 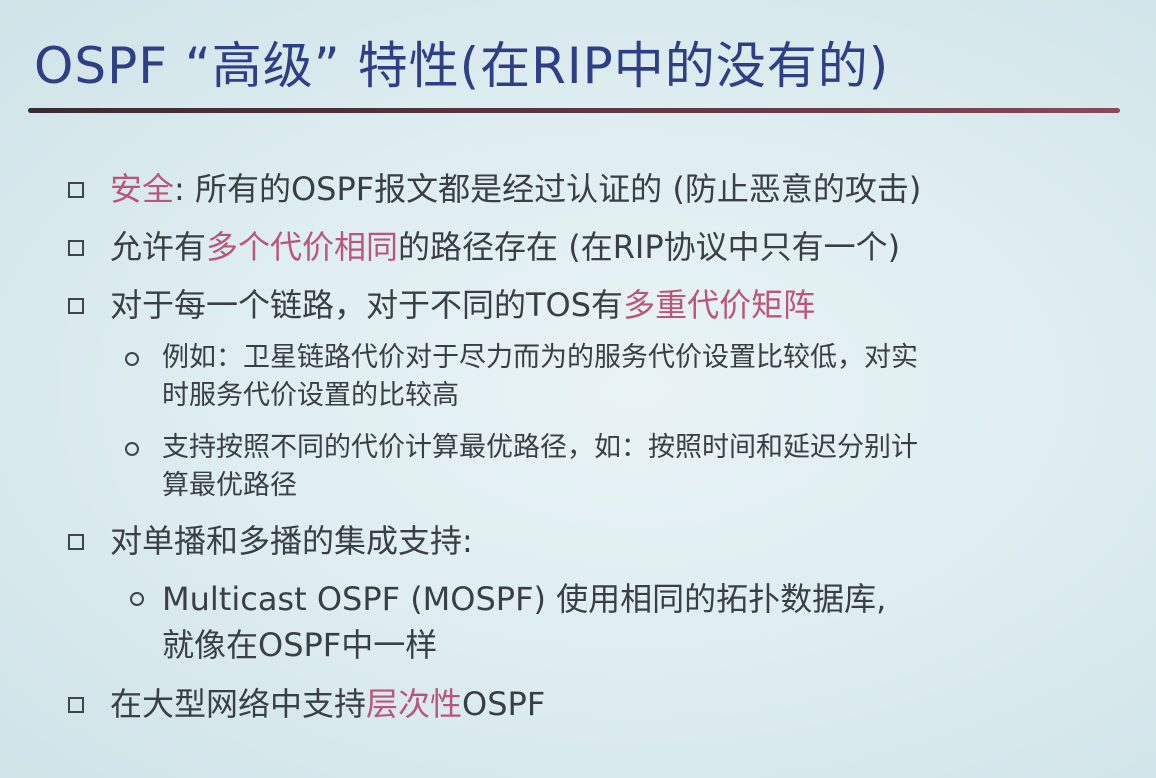 I want to click on sub-bullet-text: 算最优路径, so click(x=229, y=485).